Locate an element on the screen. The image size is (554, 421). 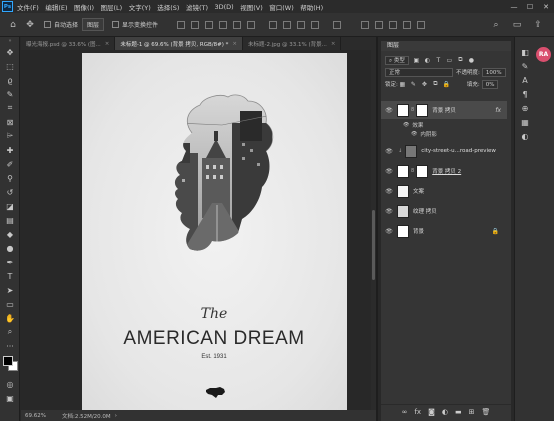
menu-image: 图像(I) is located at coordinates (84, 7).